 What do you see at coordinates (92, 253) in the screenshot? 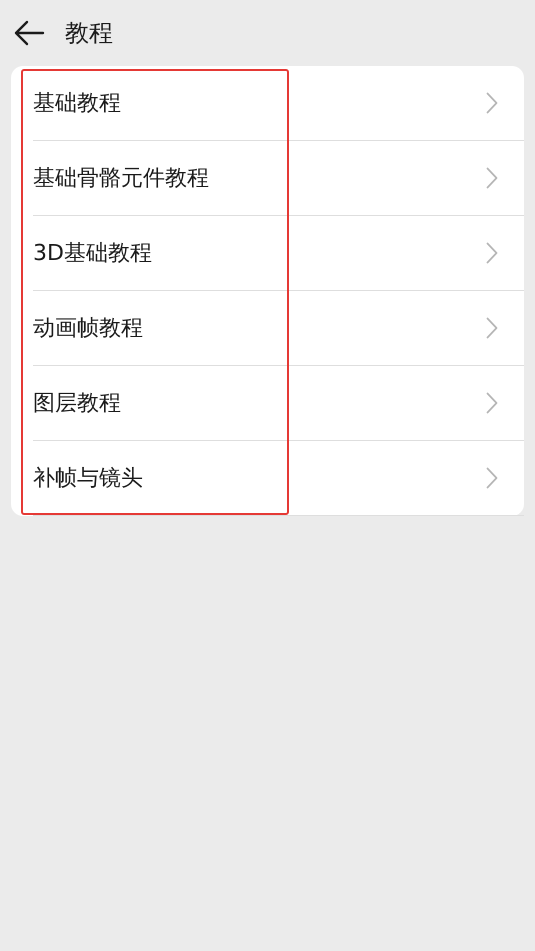
I see `menu-item: 3D基础教程` at bounding box center [92, 253].